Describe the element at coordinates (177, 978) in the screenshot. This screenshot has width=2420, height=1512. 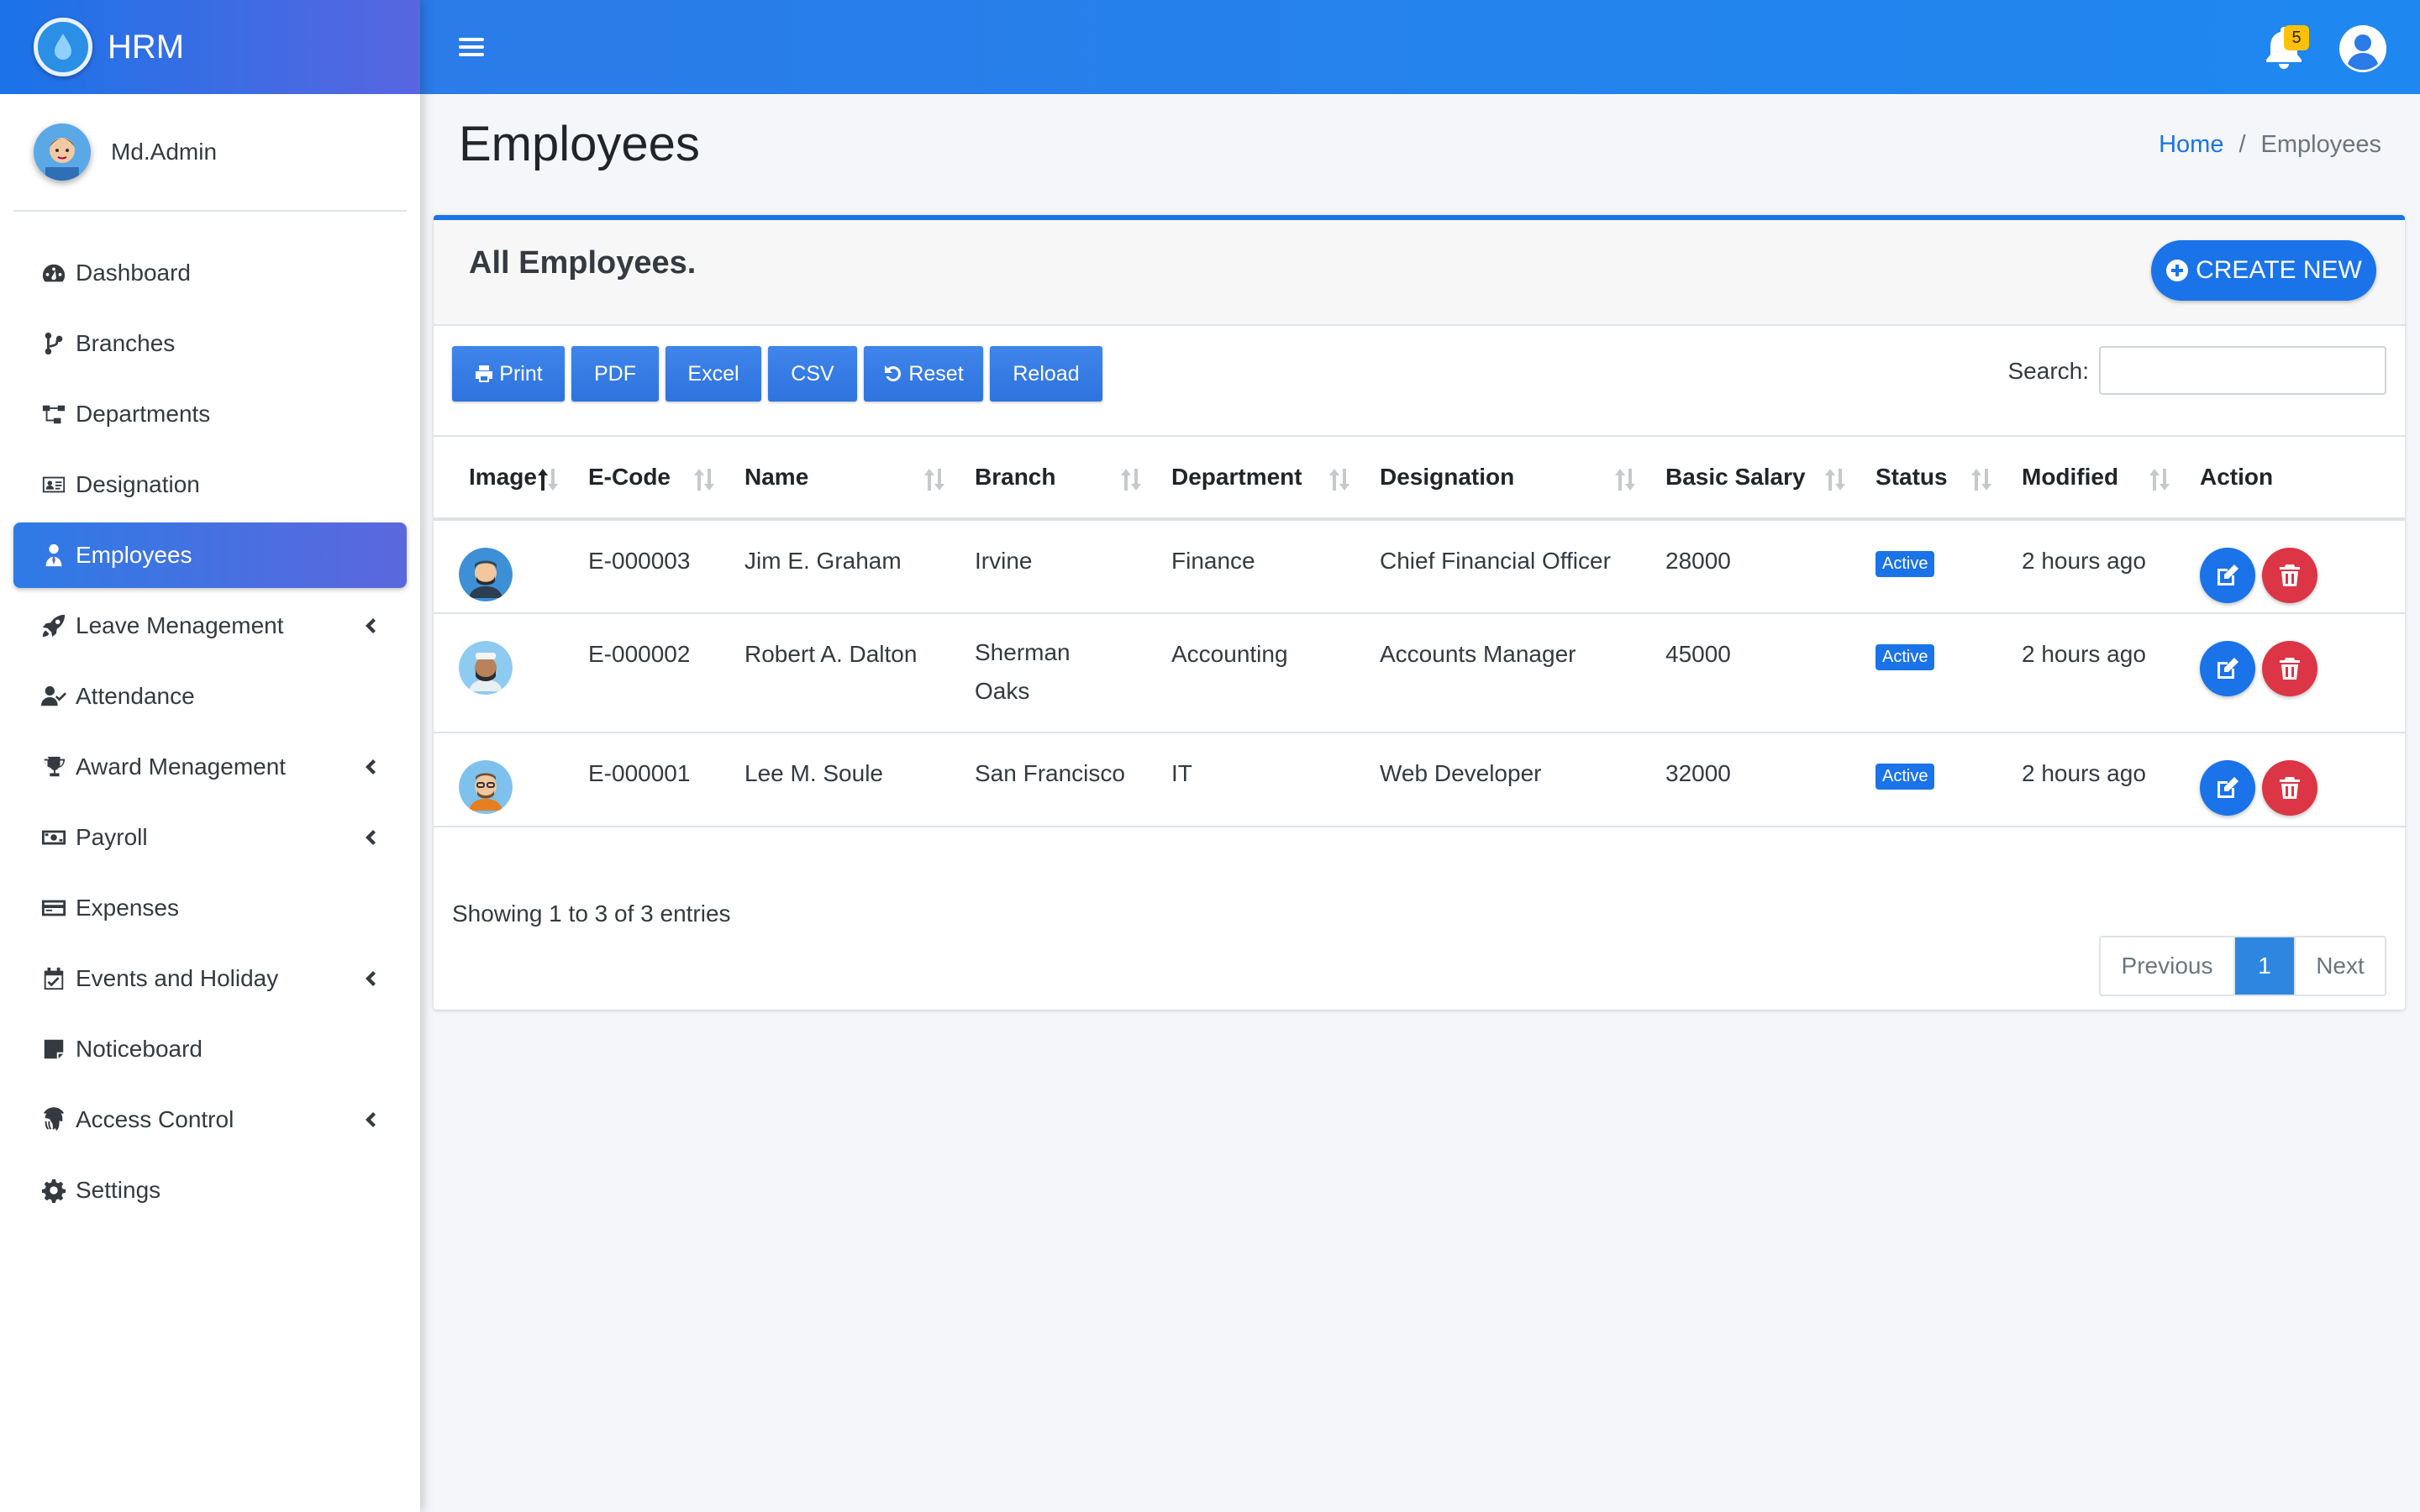
I see `sidebar-item-label: Events and Holiday` at that location.